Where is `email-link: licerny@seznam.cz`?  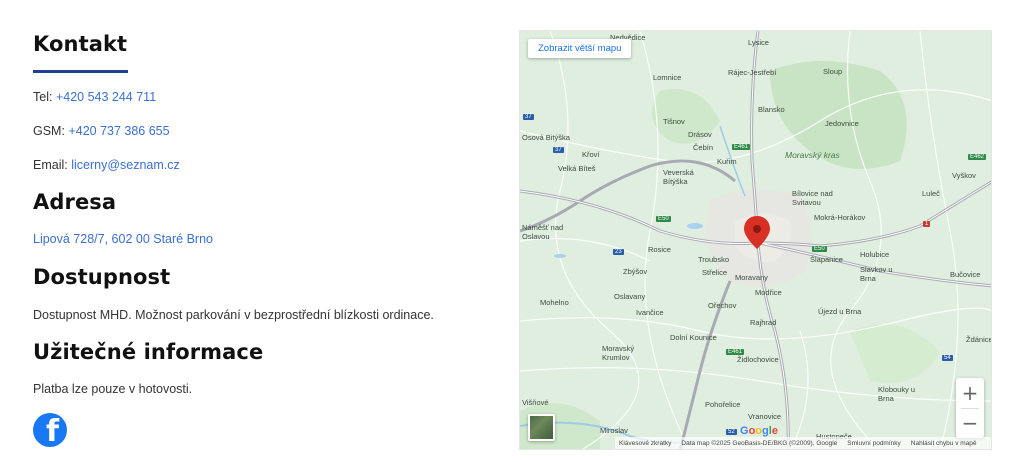 email-link: licerny@seznam.cz is located at coordinates (125, 165).